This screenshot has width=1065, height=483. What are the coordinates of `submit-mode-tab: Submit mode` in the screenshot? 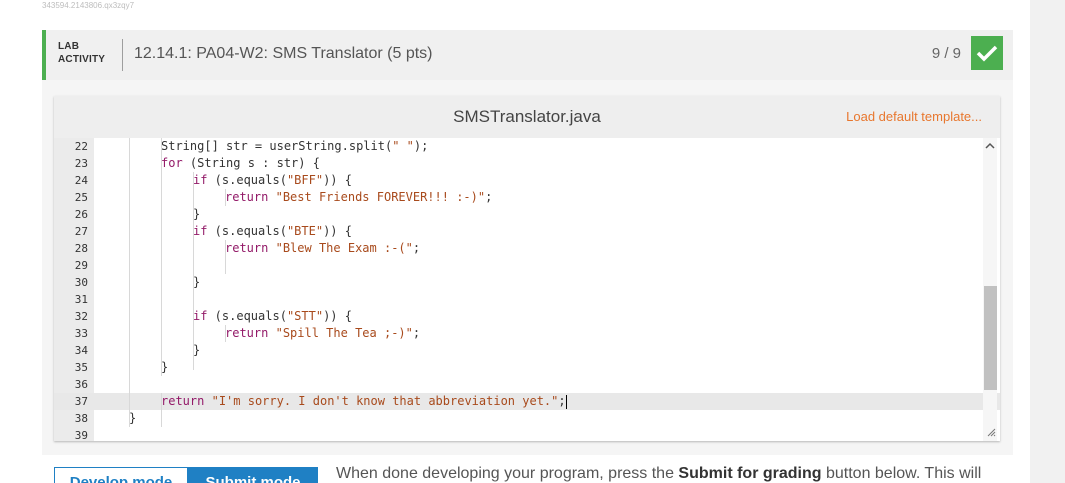 It's located at (253, 475).